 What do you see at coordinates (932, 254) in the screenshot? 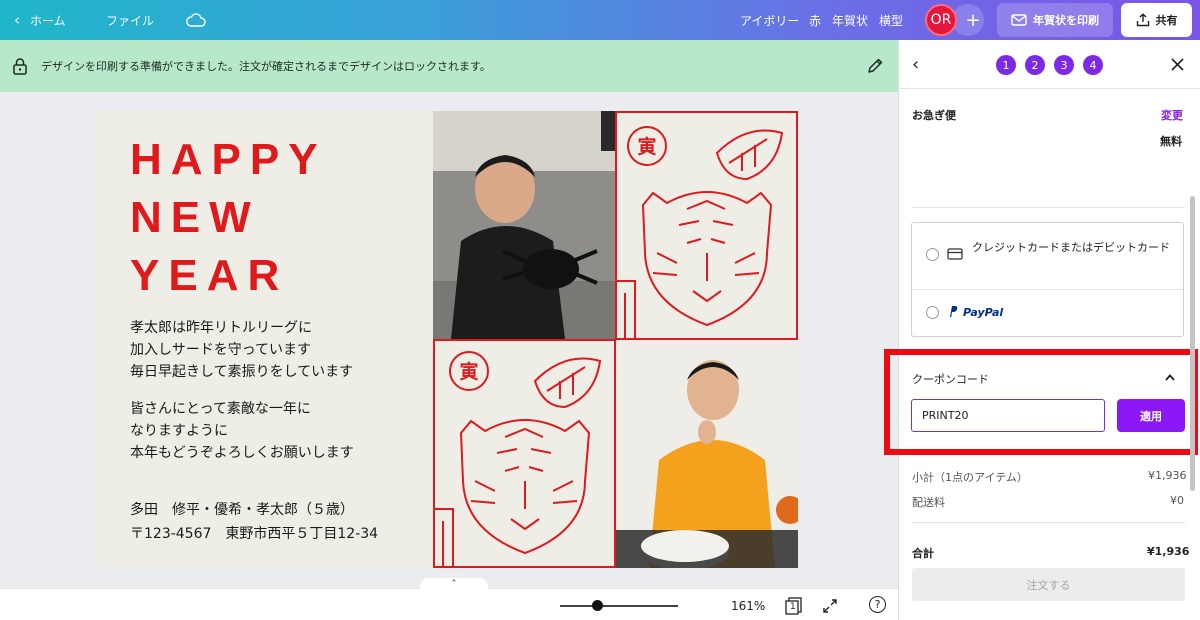
I see `card-payment-radio` at bounding box center [932, 254].